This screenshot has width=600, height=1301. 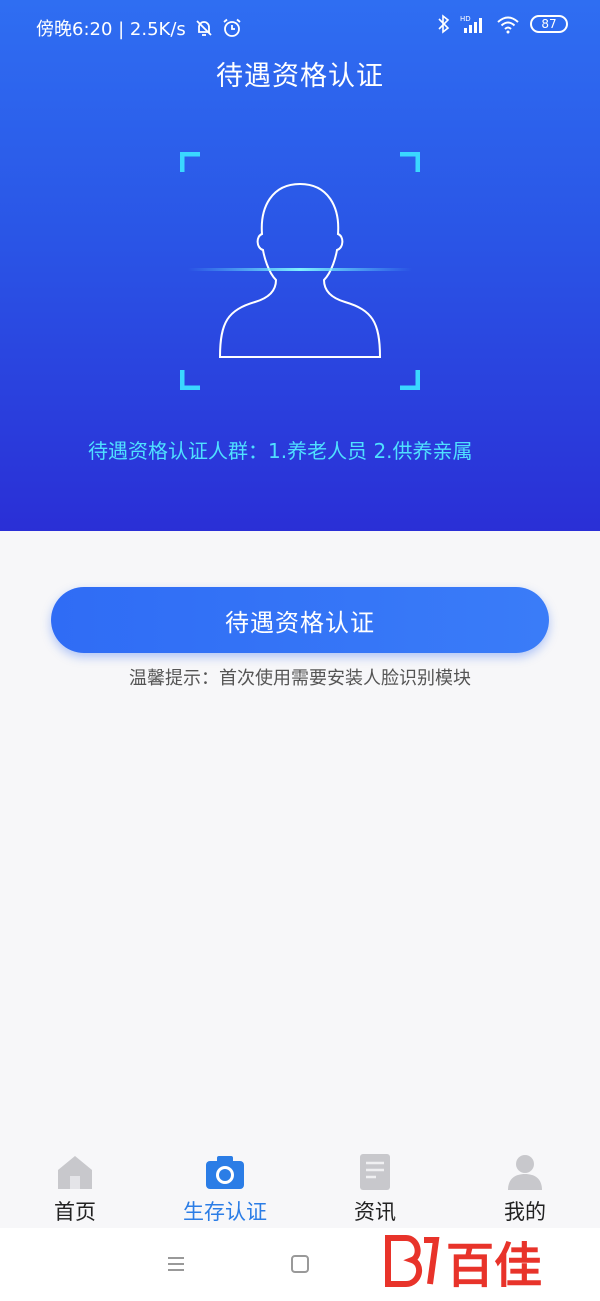 I want to click on tab-survival-verification: 生存认证, so click(x=225, y=1184).